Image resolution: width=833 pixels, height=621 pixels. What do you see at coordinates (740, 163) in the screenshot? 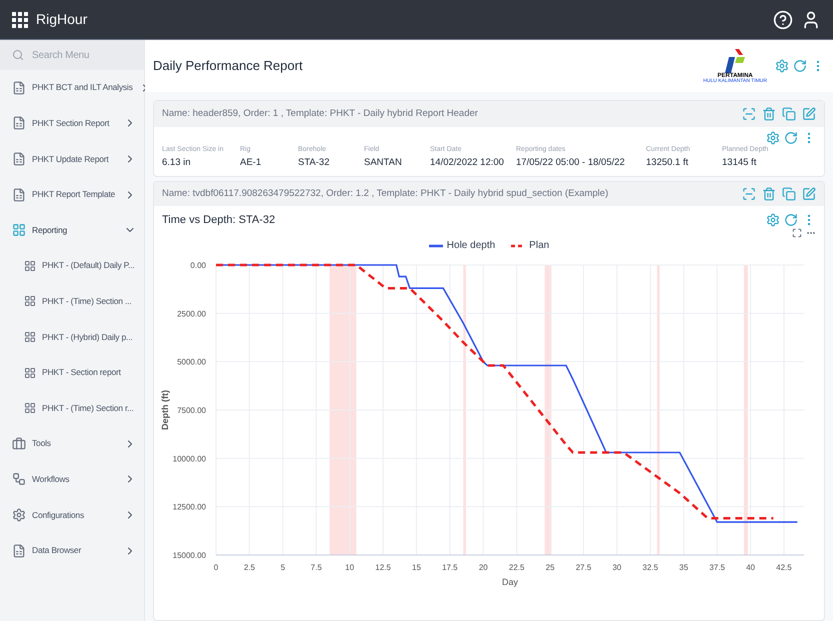
I see `field-value: 13145 ft` at bounding box center [740, 163].